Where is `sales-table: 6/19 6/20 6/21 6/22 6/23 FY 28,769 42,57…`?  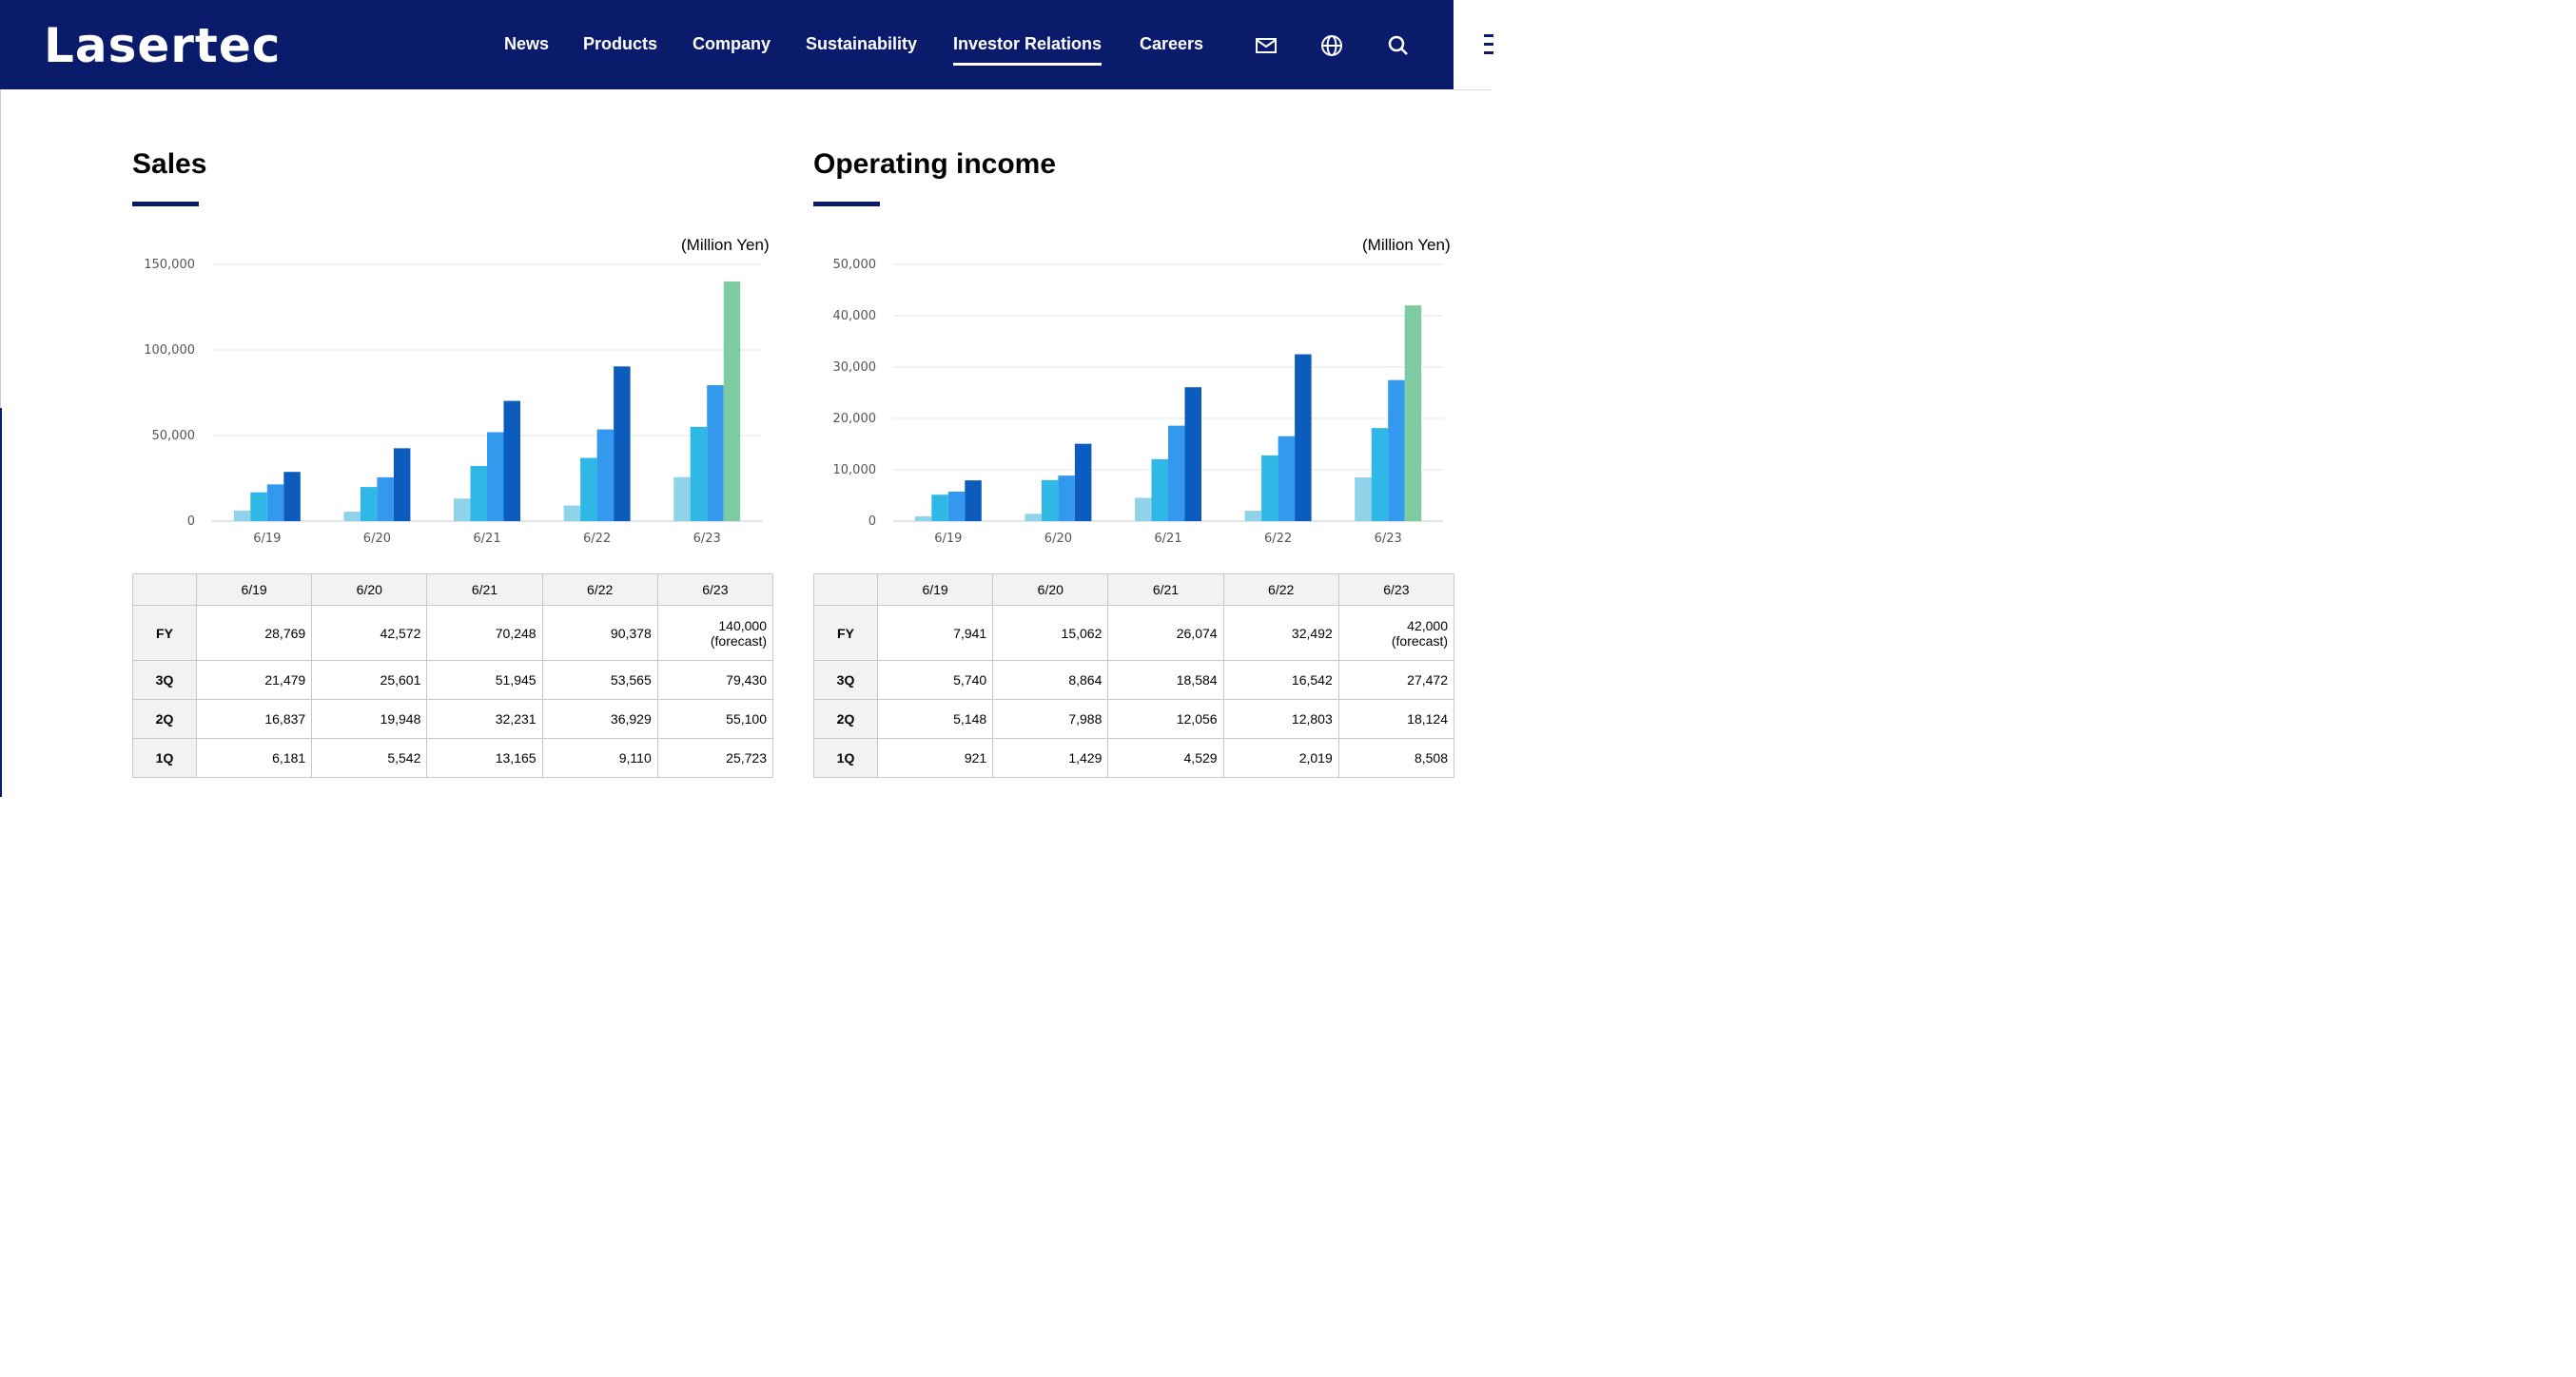
sales-table: 6/19 6/20 6/21 6/22 6/23 FY 28,769 42,57… is located at coordinates (453, 675).